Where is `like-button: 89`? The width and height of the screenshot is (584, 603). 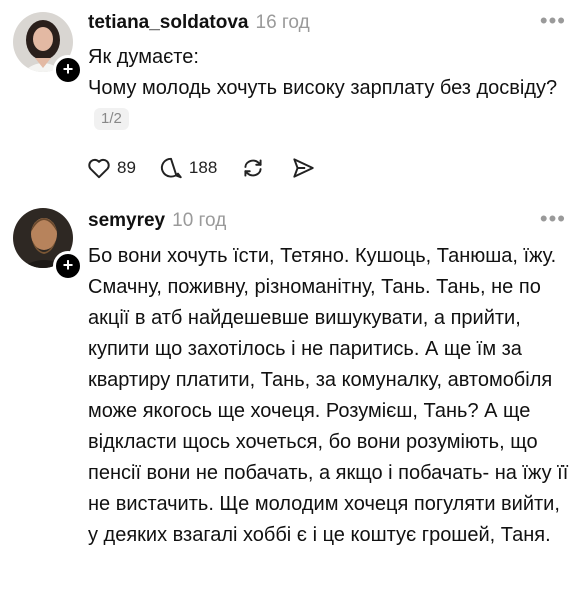
like-button: 89 is located at coordinates (111, 168).